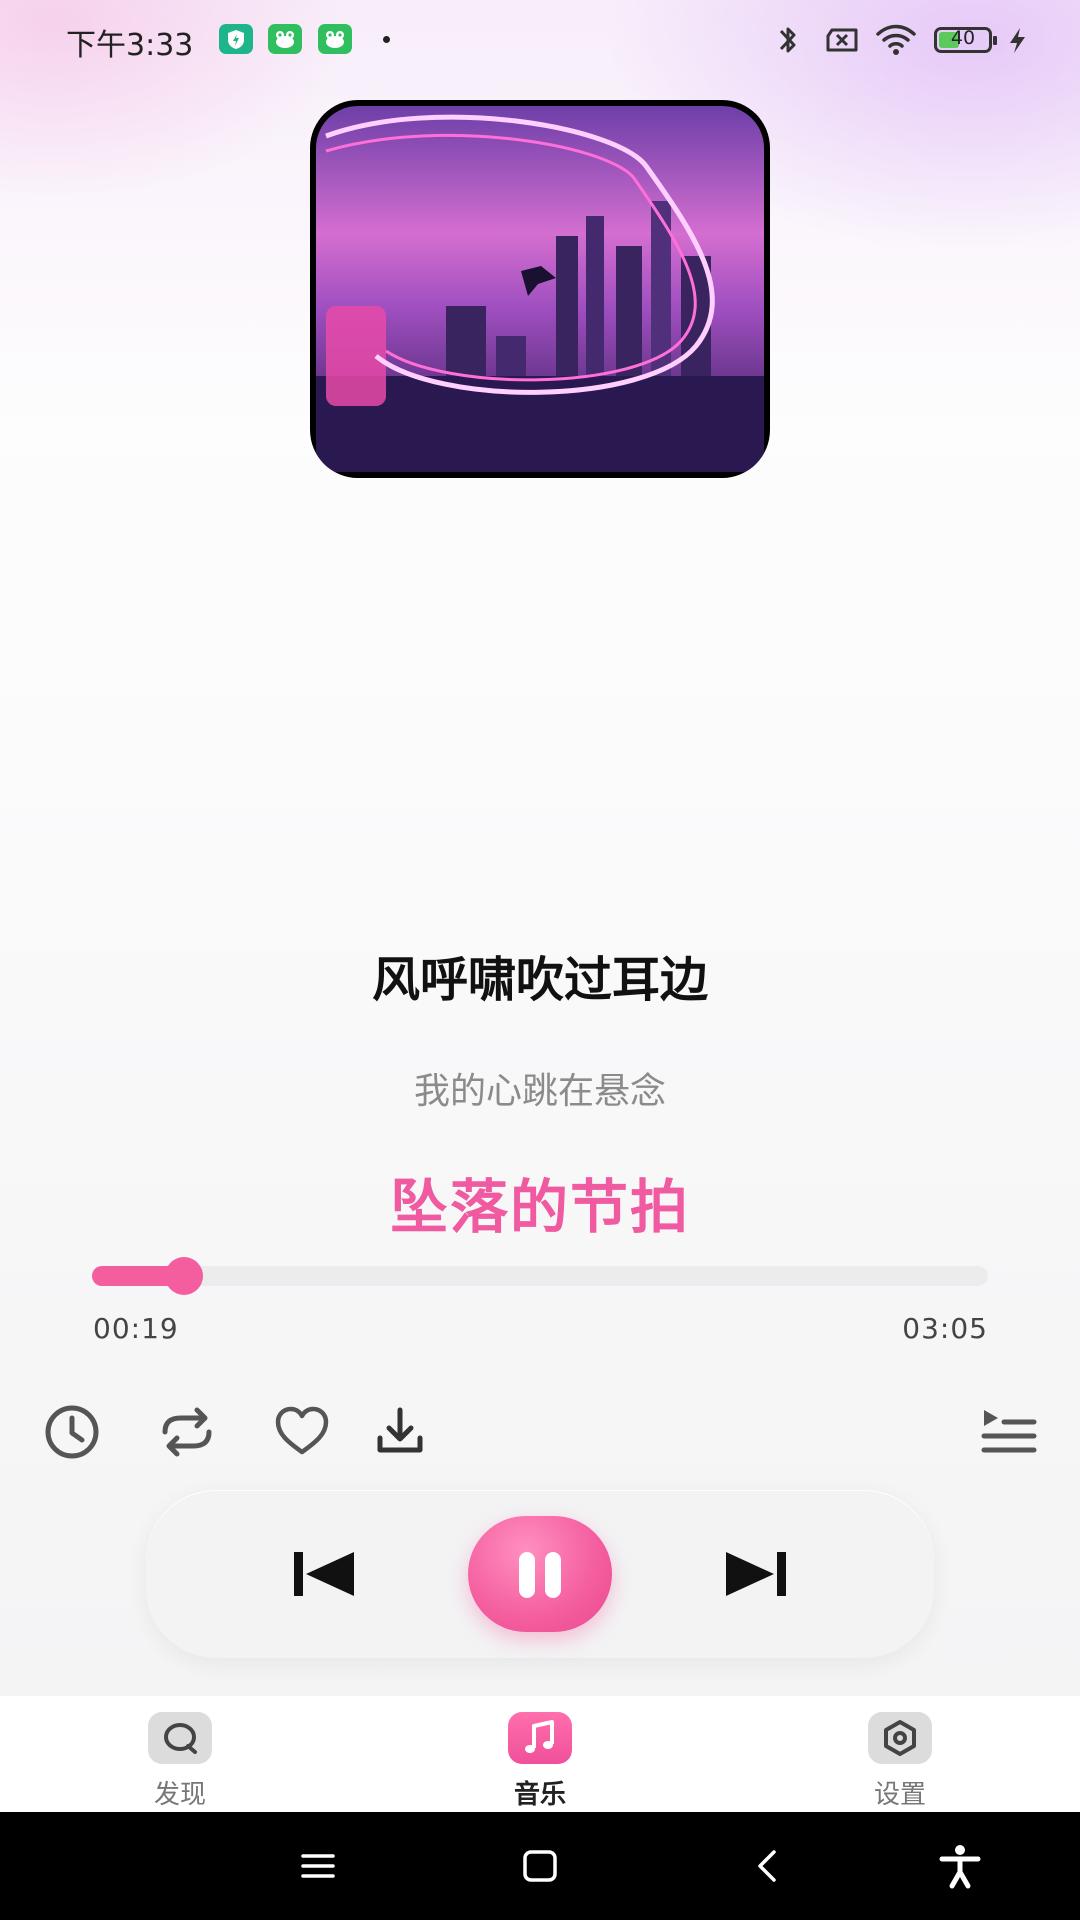  What do you see at coordinates (896, 39) in the screenshot?
I see `wifi-icon` at bounding box center [896, 39].